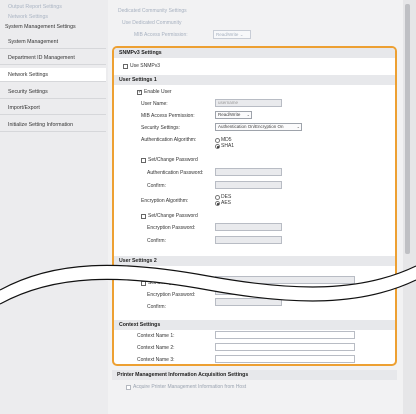  What do you see at coordinates (53, 92) in the screenshot?
I see `sidebar-item-security-settings: Security Settings` at bounding box center [53, 92].